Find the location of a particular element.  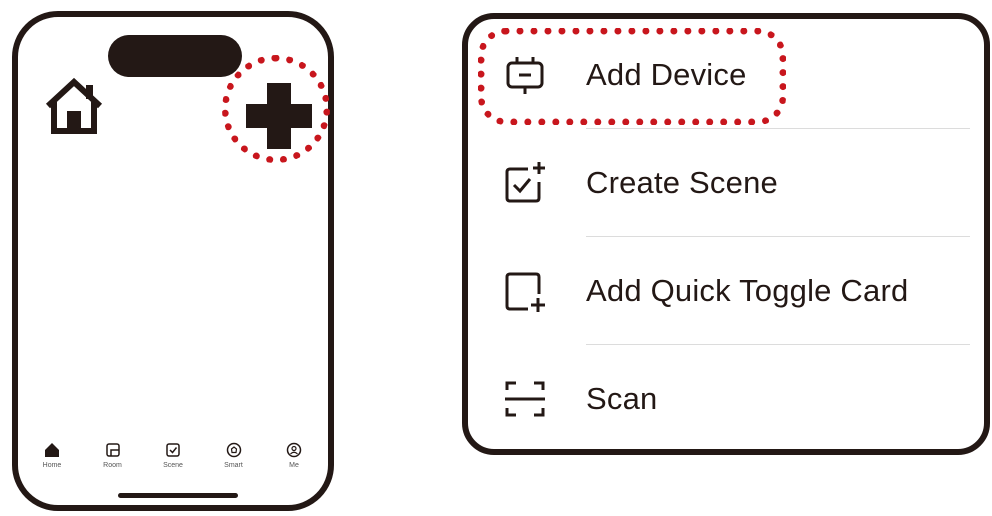

quick-toggle-card-icon is located at coordinates (525, 292).